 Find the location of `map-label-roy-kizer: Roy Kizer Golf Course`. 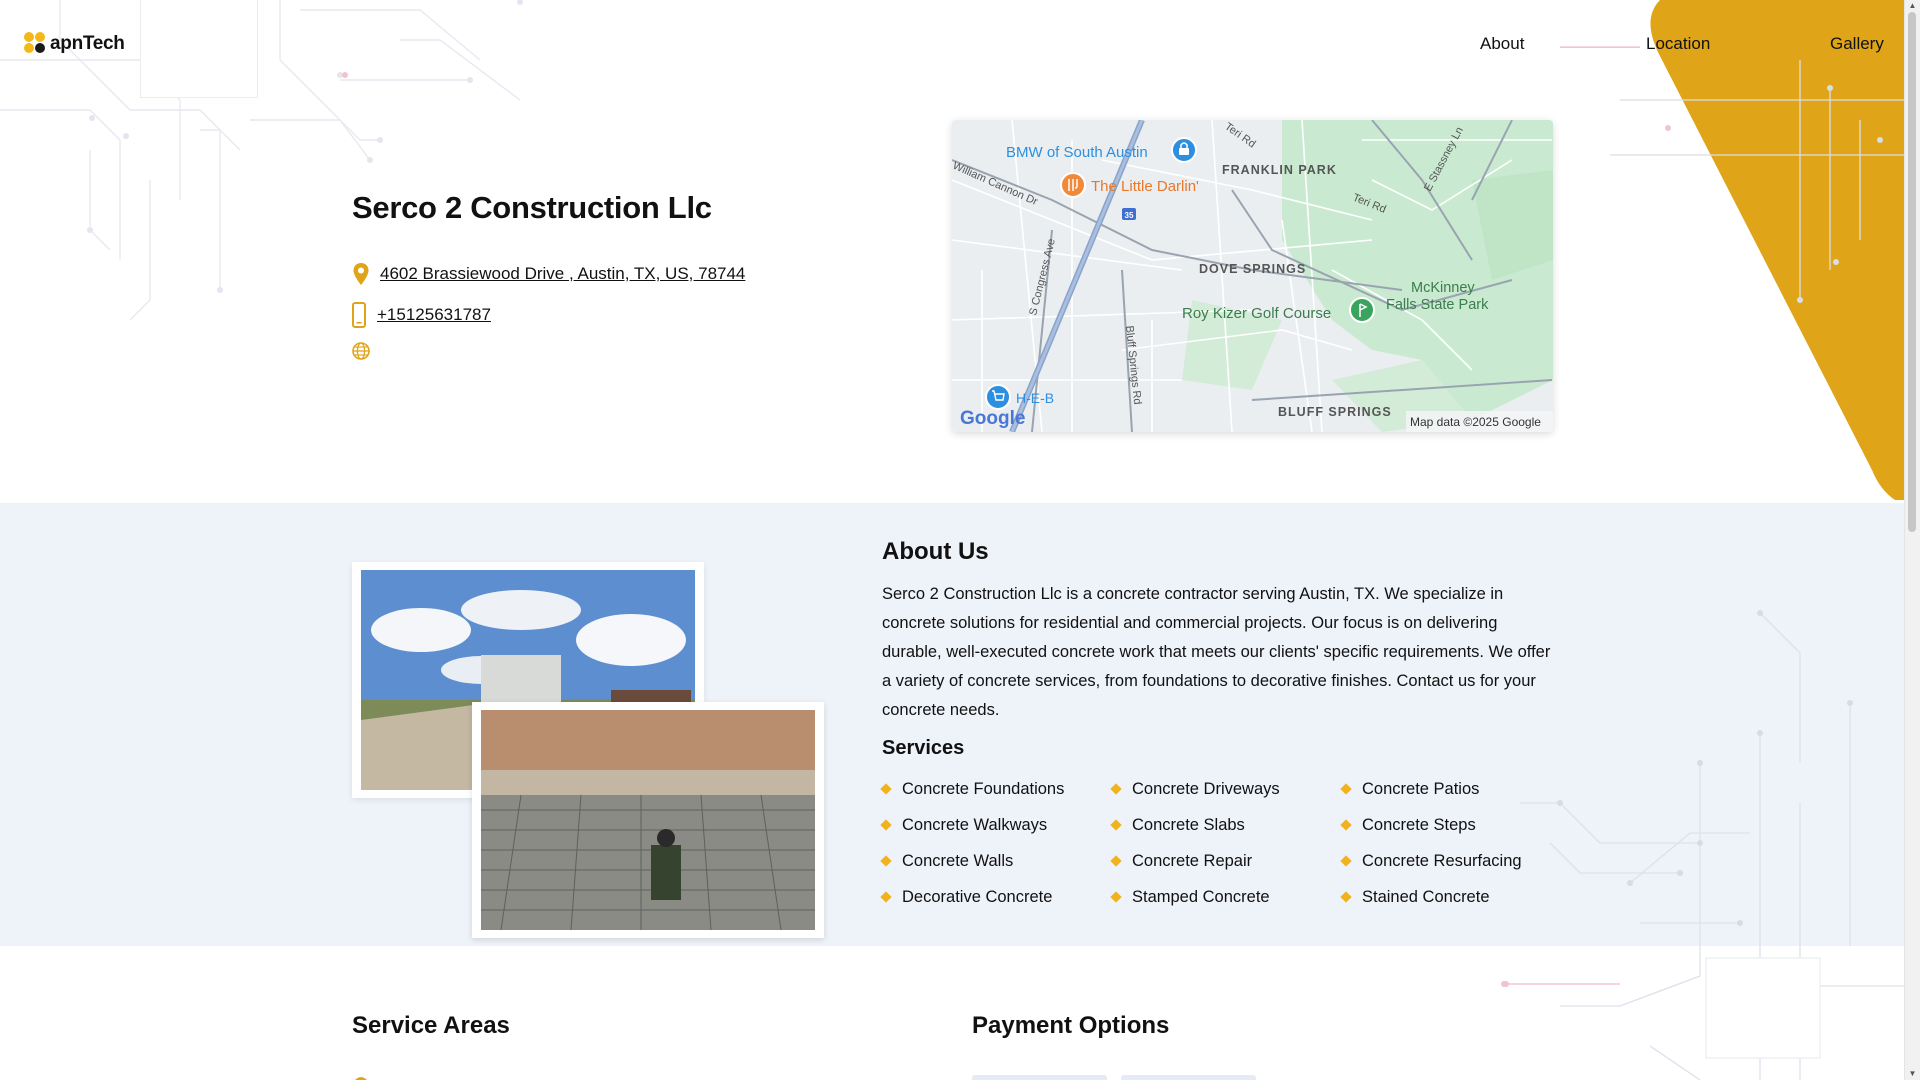

map-label-roy-kizer: Roy Kizer Golf Course is located at coordinates (1256, 313).